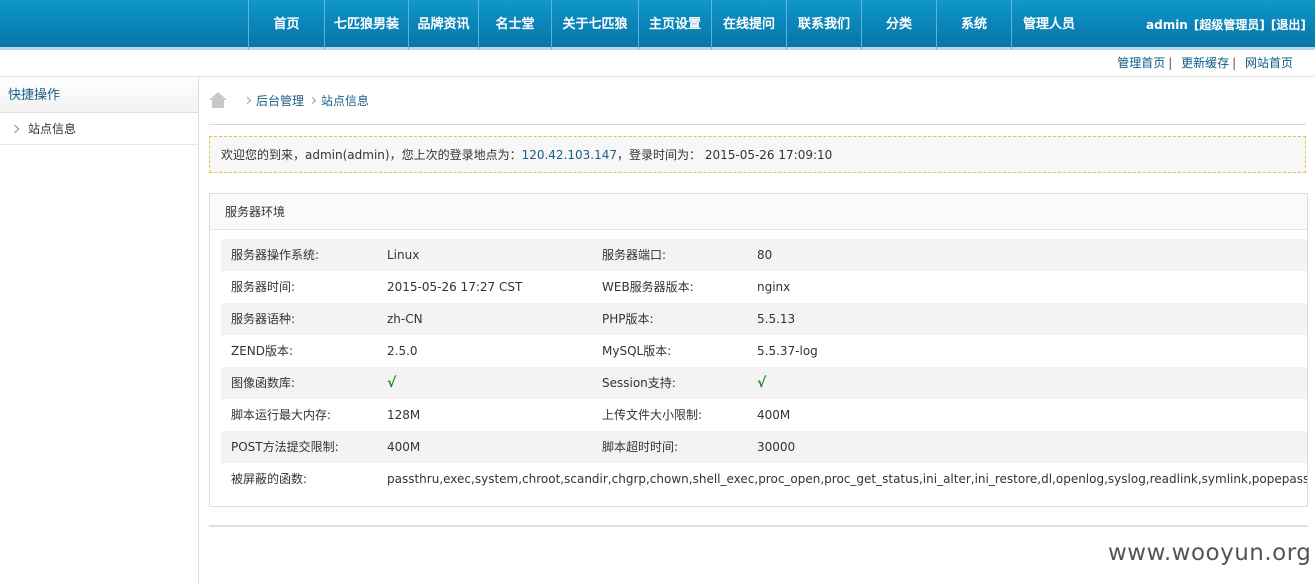 The height and width of the screenshot is (584, 1315). What do you see at coordinates (275, 255) in the screenshot?
I see `cell-label: 服务器操作系统:` at bounding box center [275, 255].